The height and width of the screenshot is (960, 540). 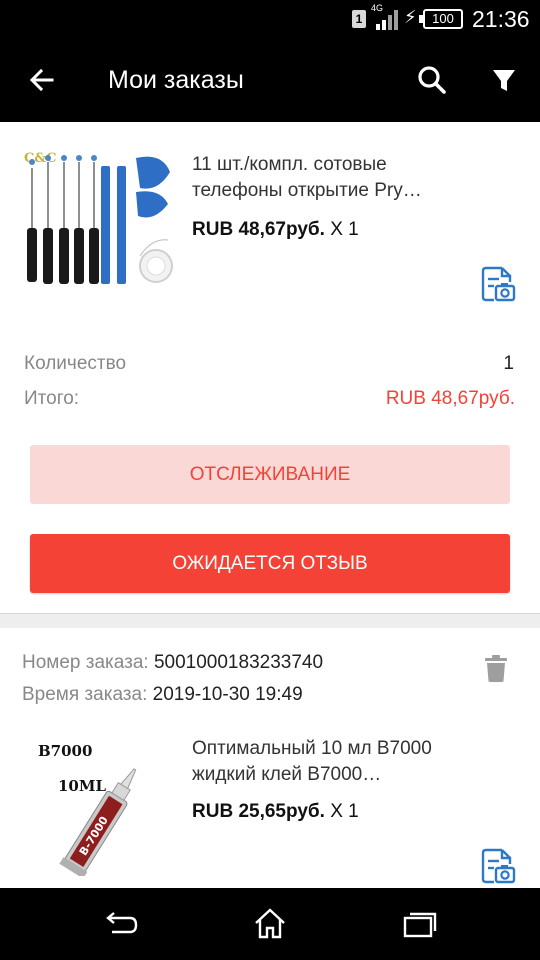 What do you see at coordinates (359, 19) in the screenshot?
I see `sim-indicator: 1` at bounding box center [359, 19].